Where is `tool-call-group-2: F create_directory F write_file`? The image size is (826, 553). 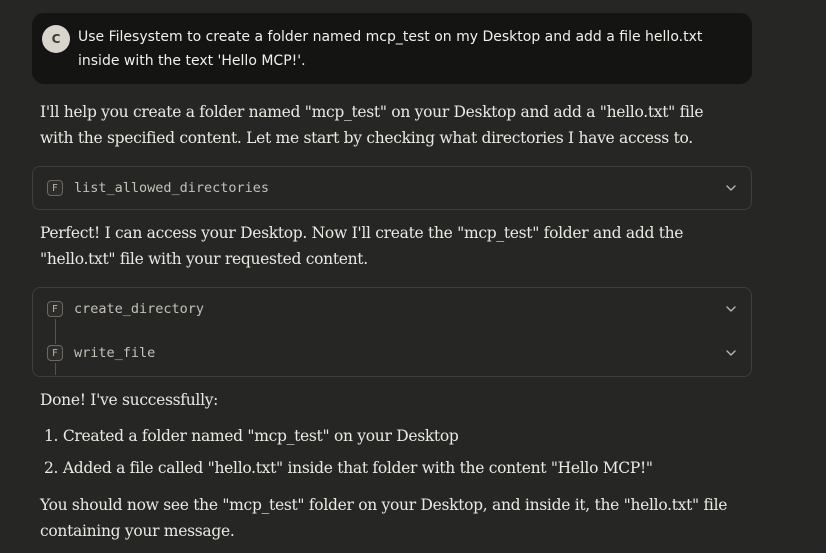 tool-call-group-2: F create_directory F write_file is located at coordinates (392, 332).